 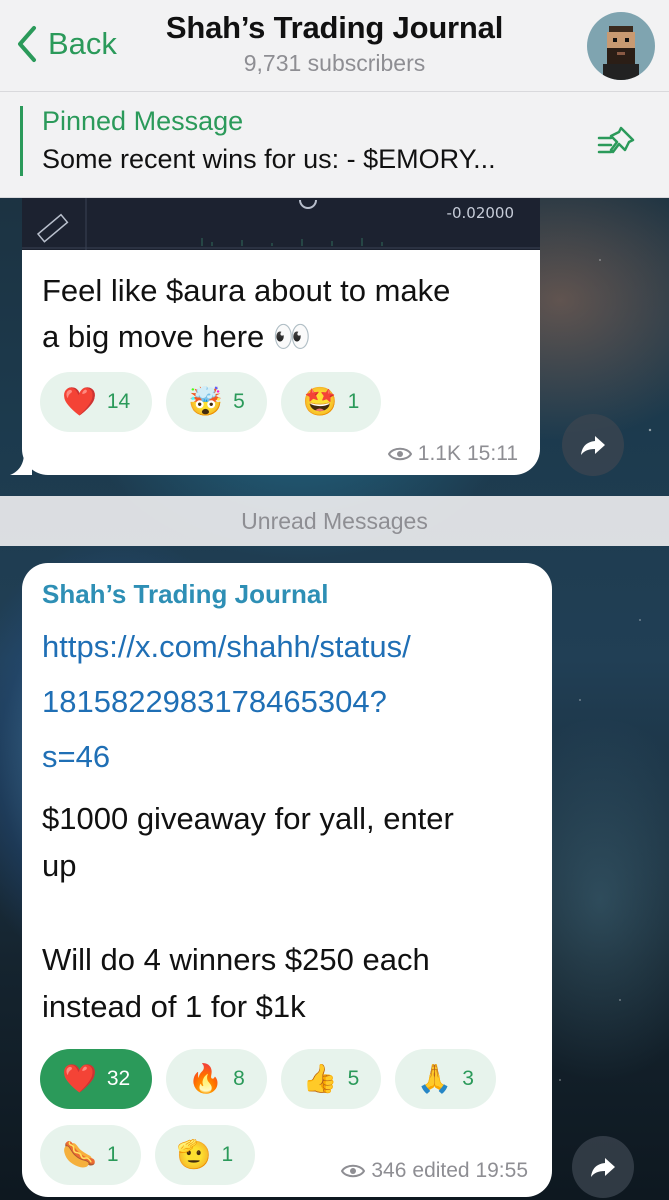 I want to click on reaction-count: 14, so click(x=118, y=401).